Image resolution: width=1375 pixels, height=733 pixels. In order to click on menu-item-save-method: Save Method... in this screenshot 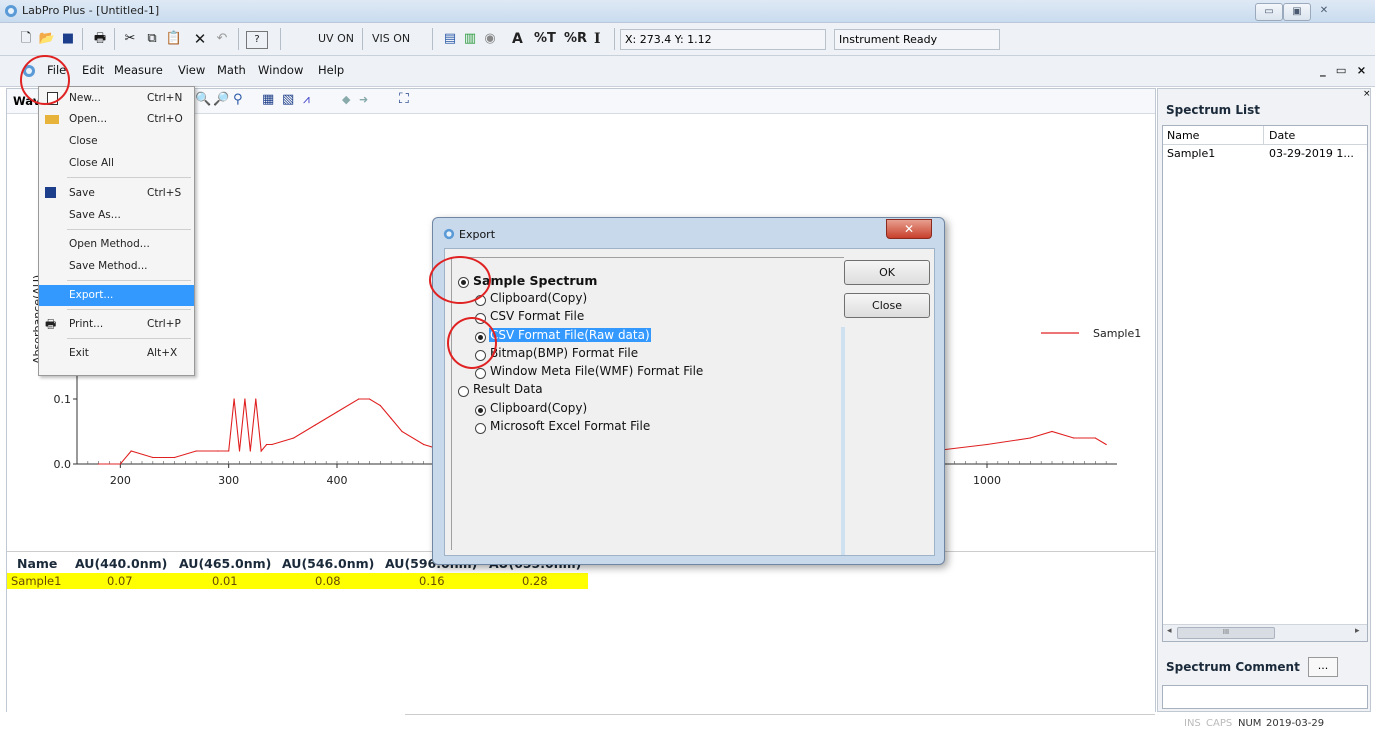, I will do `click(116, 266)`.